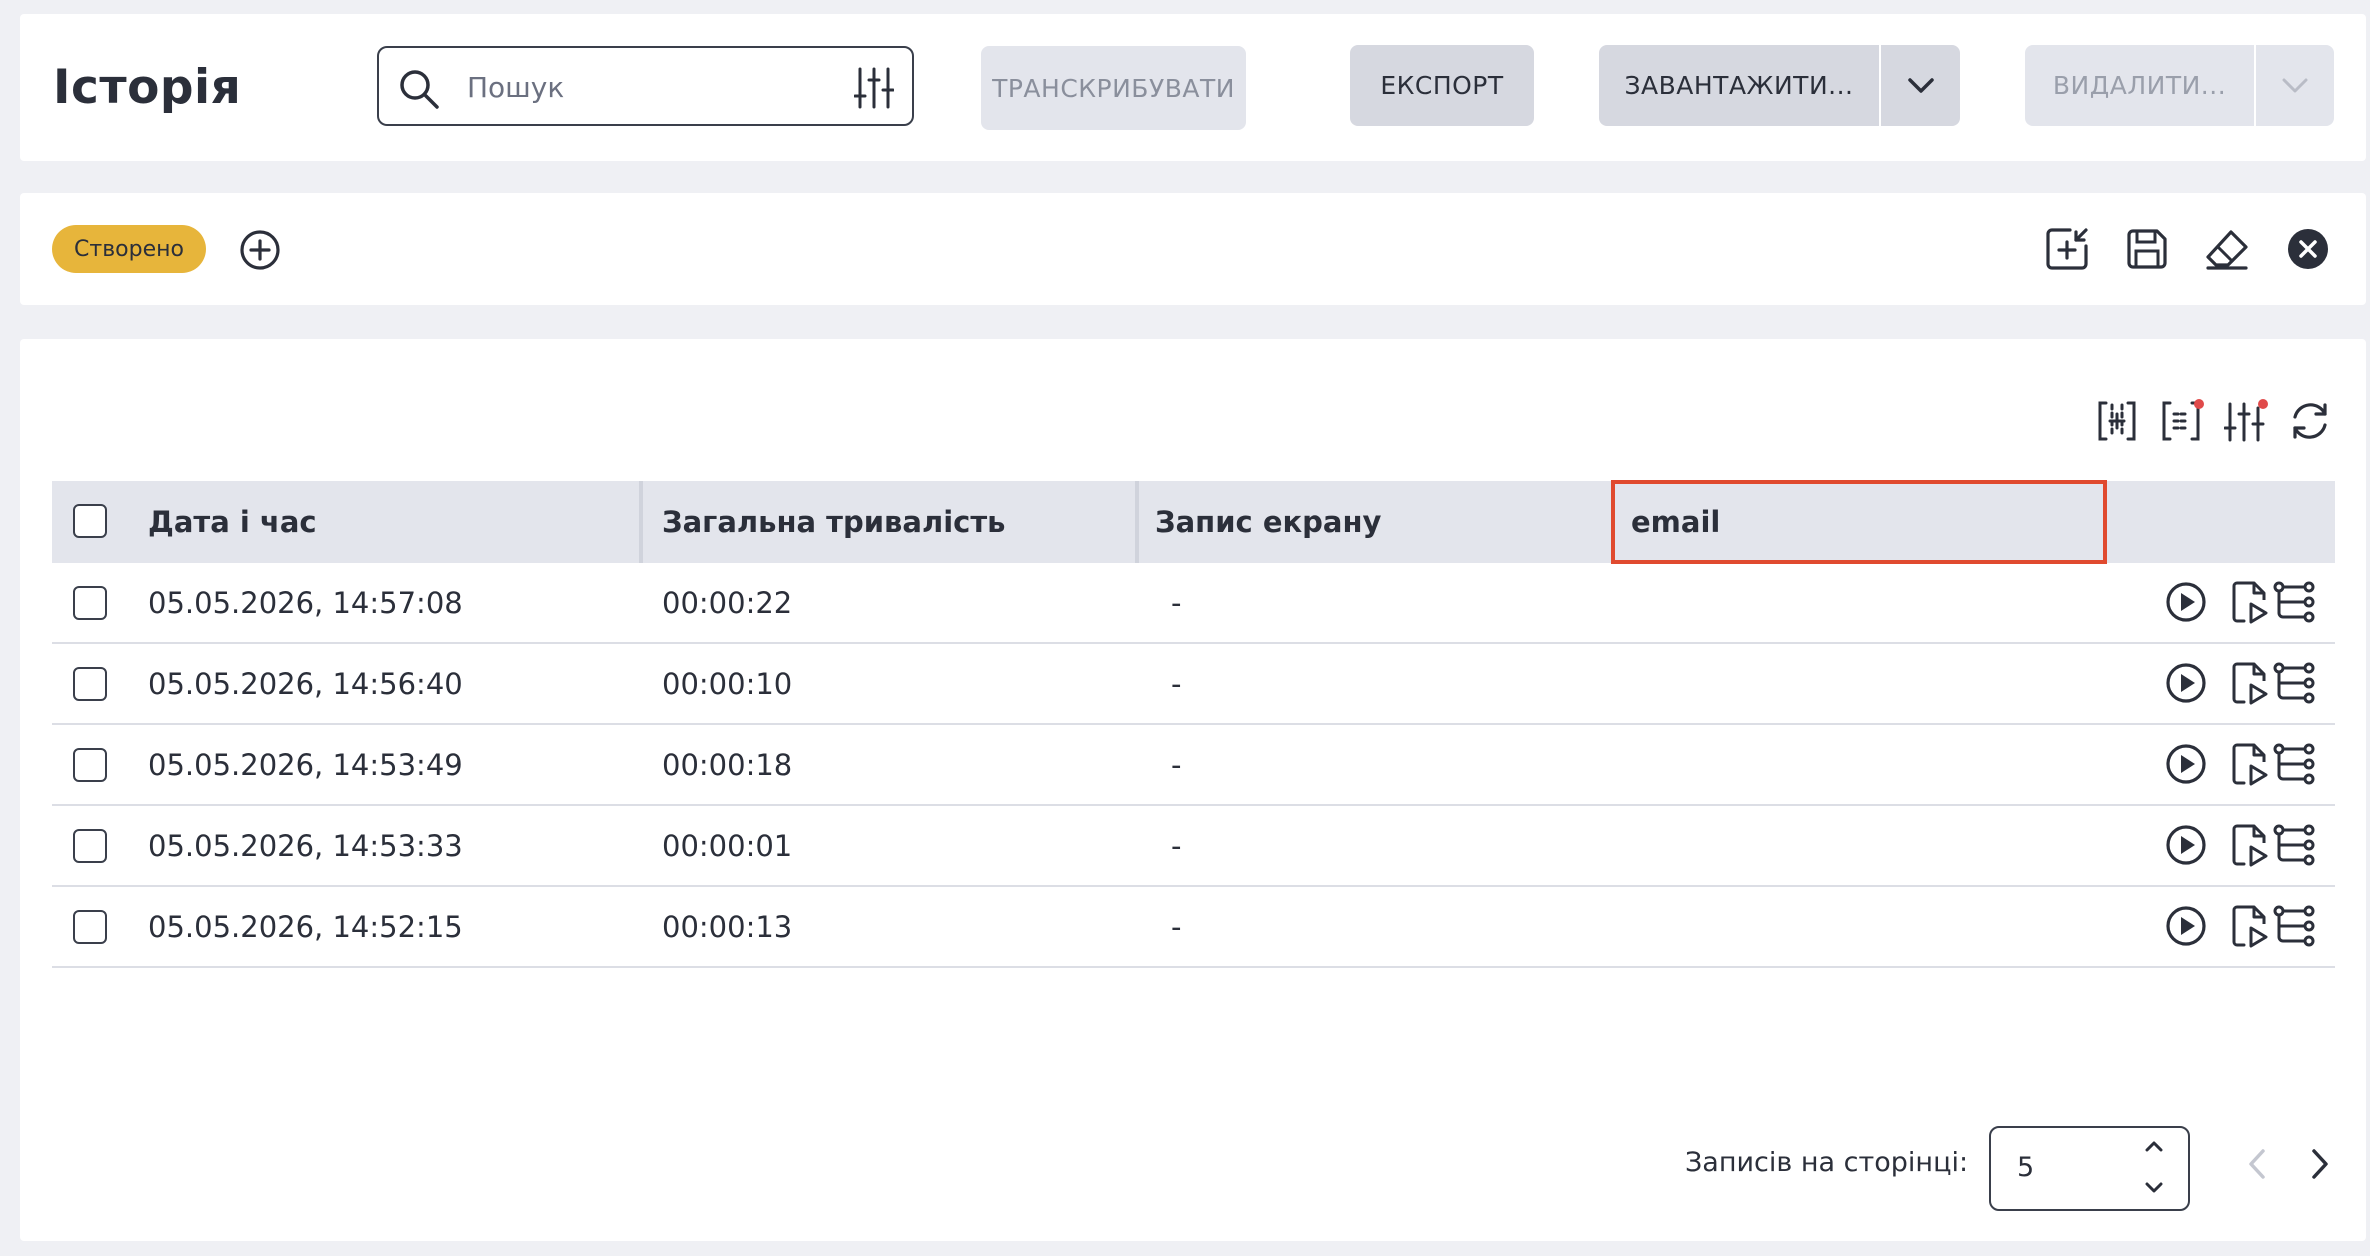 The image size is (2370, 1256). I want to click on search-icon, so click(419, 89).